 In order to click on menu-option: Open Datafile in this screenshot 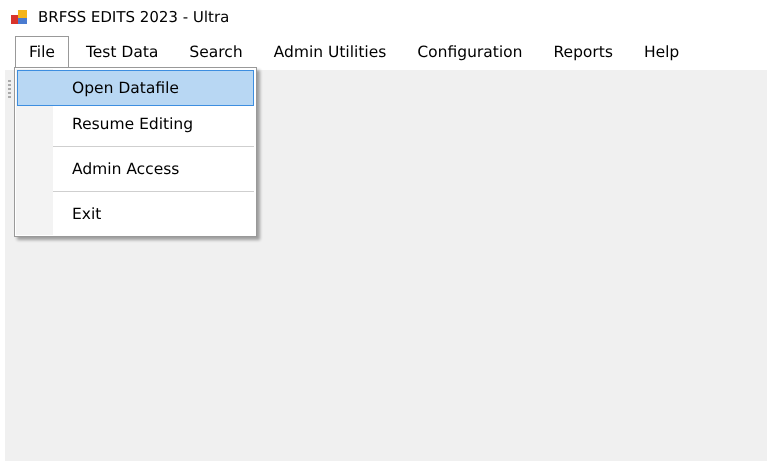, I will do `click(135, 88)`.